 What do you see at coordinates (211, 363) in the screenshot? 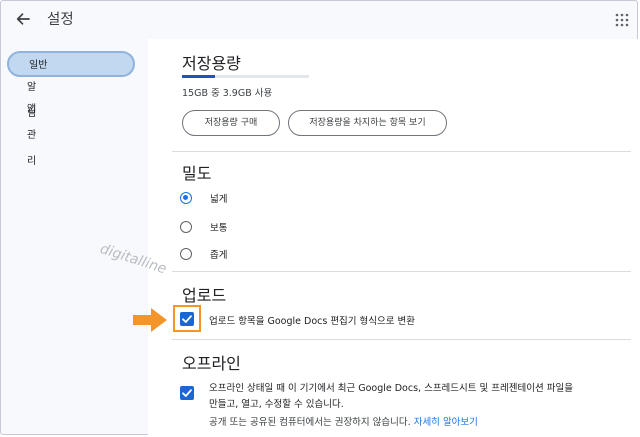
I see `offline-section-title: 오프라인` at bounding box center [211, 363].